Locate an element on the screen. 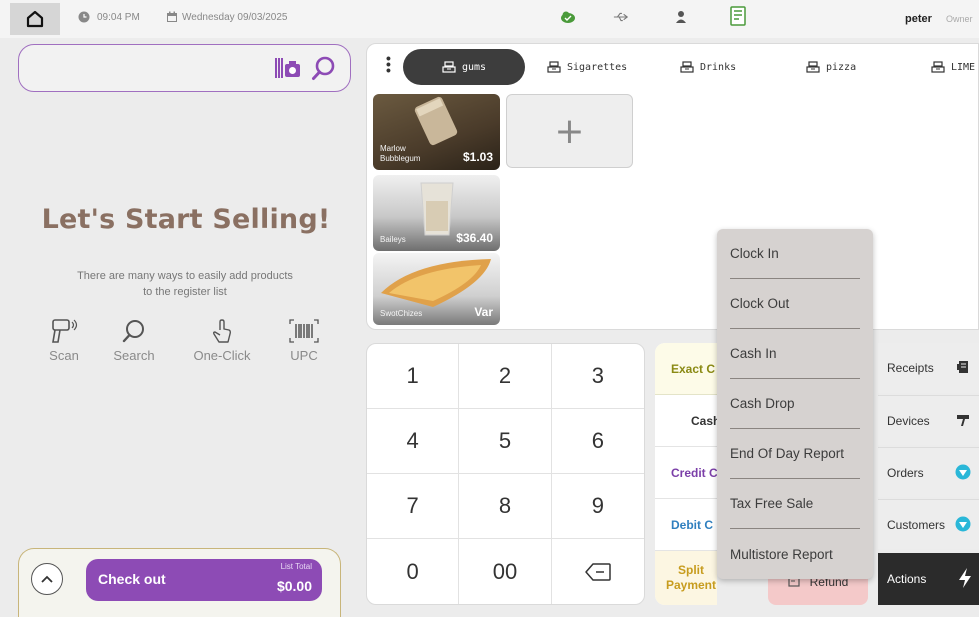 The image size is (979, 617). product-search-box is located at coordinates (184, 68).